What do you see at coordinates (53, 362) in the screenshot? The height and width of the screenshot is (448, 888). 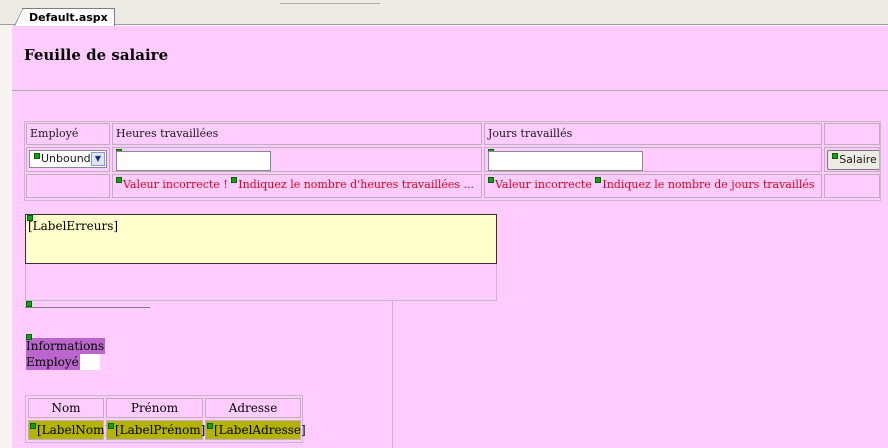 I see `info-line2: Employé` at bounding box center [53, 362].